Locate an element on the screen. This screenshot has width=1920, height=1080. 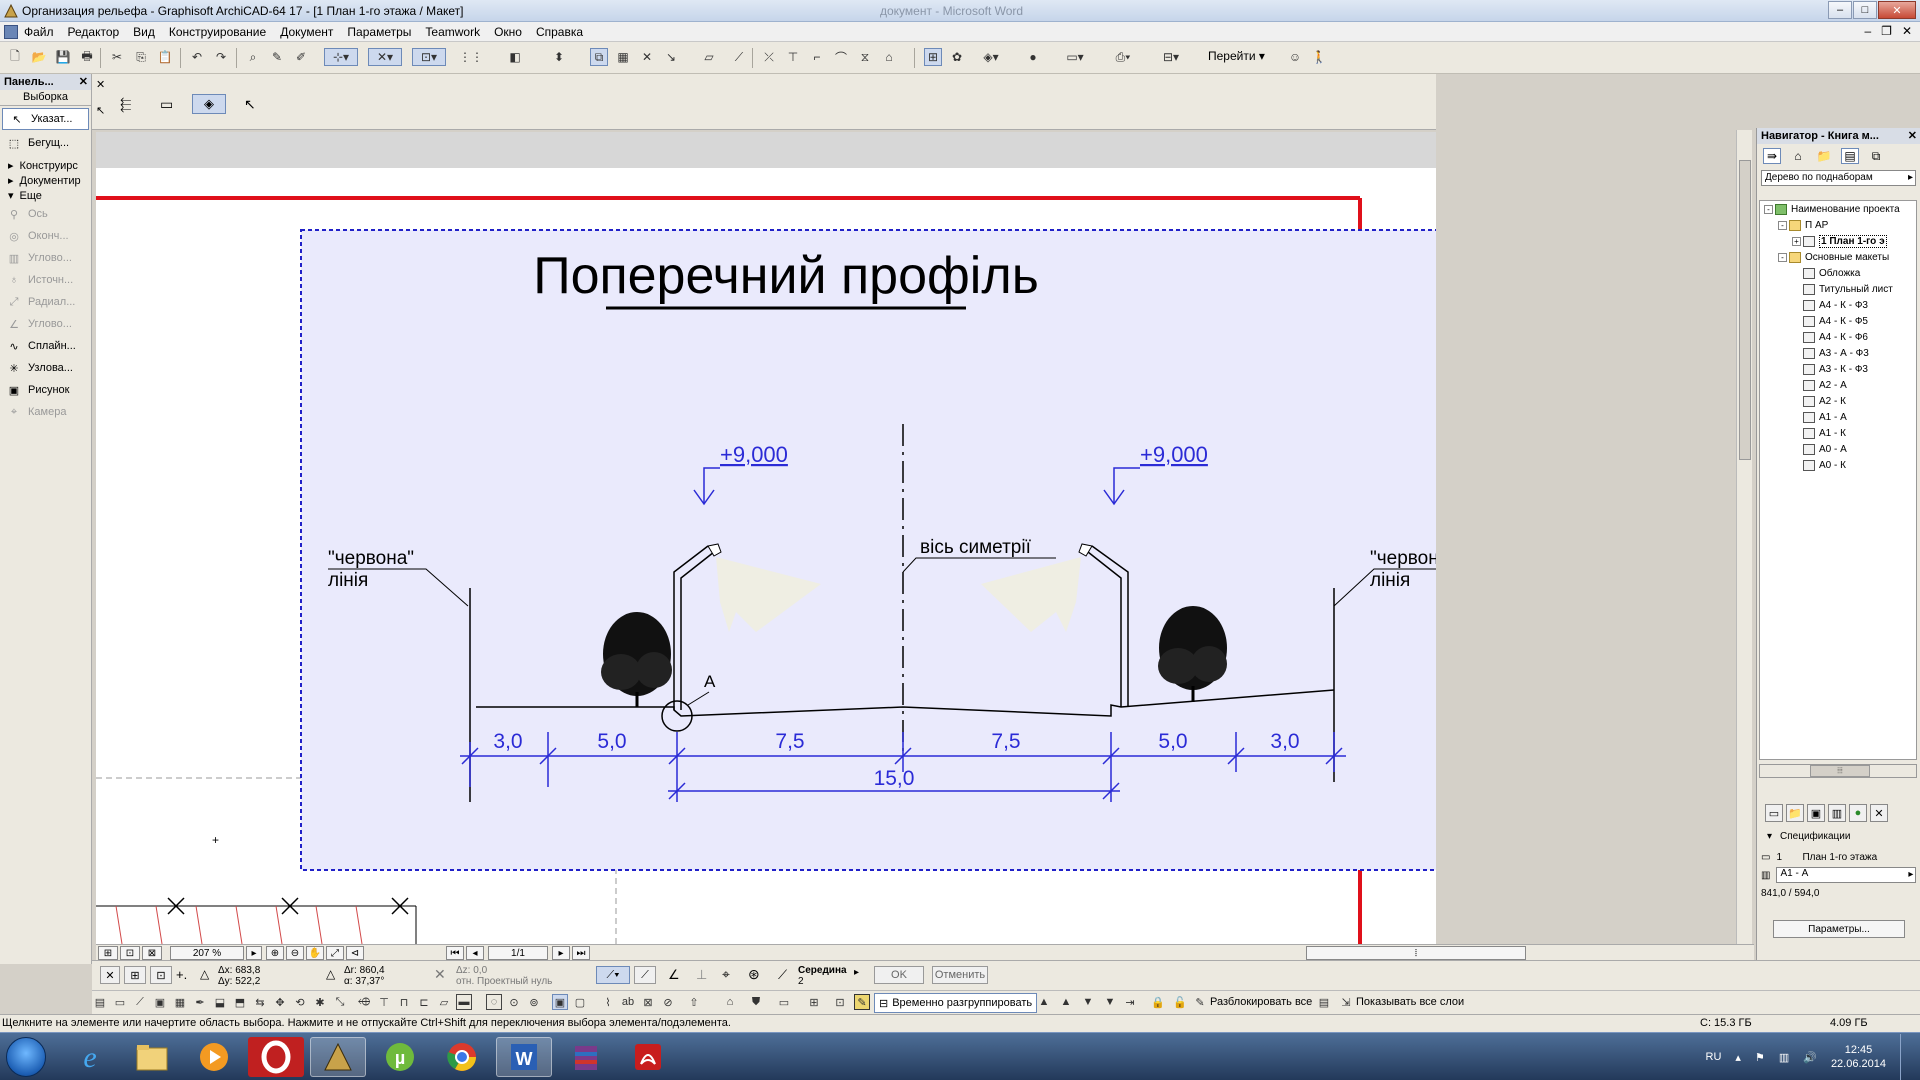
section-documentation: ▸ Документир is located at coordinates (45, 180).